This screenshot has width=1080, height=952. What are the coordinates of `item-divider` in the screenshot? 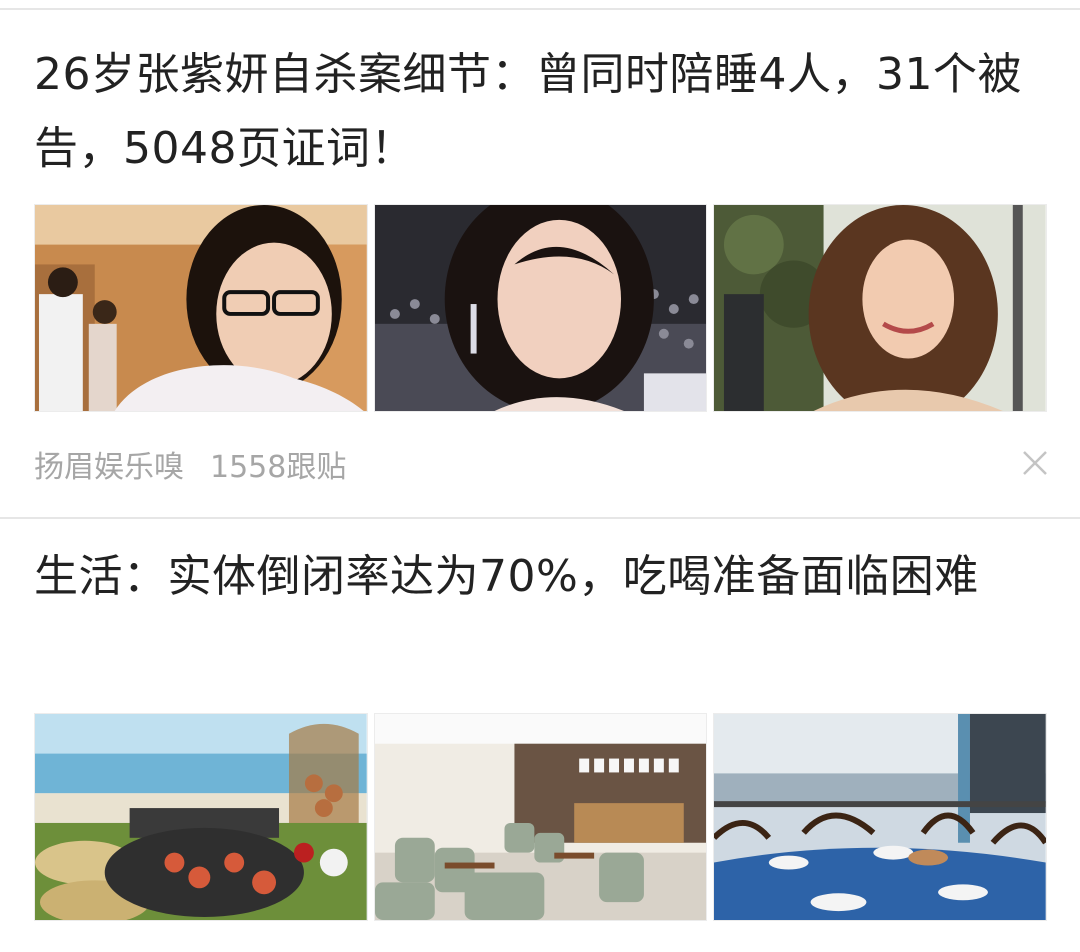 It's located at (540, 518).